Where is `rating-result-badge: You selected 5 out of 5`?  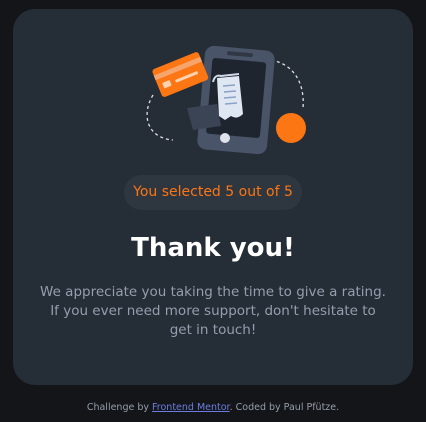
rating-result-badge: You selected 5 out of 5 is located at coordinates (213, 192).